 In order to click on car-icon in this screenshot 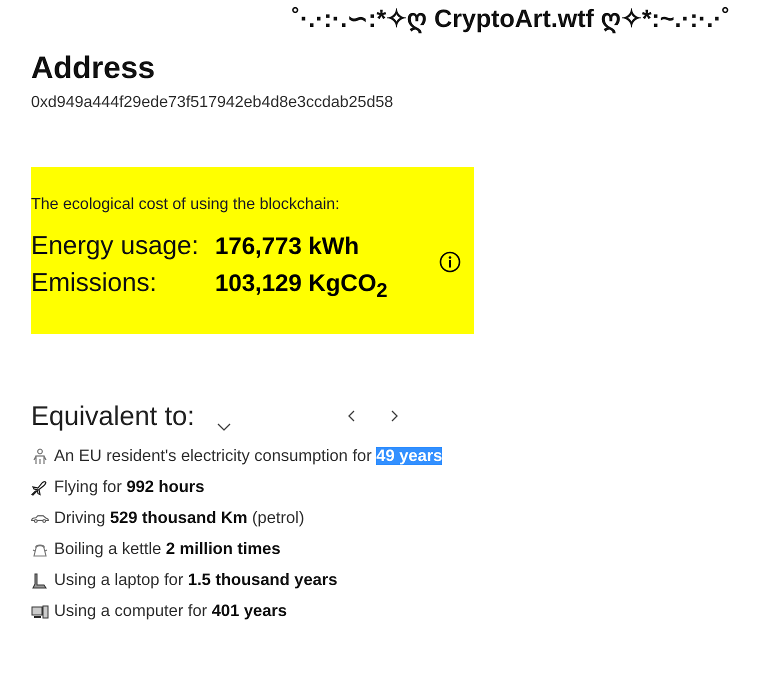, I will do `click(40, 518)`.